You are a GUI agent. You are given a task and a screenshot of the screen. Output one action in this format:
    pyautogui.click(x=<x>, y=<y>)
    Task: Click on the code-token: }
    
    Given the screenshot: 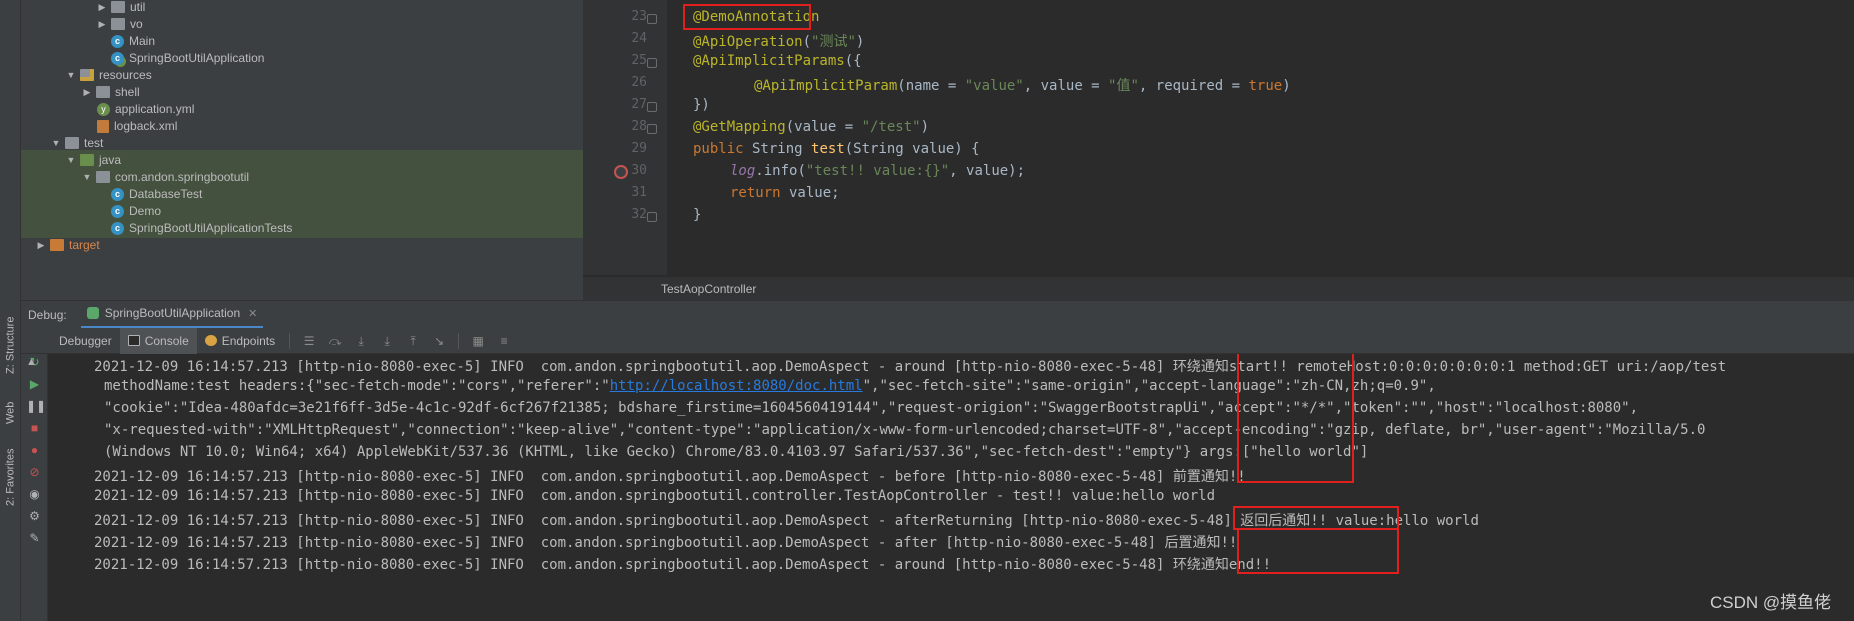 What is the action you would take?
    pyautogui.click(x=697, y=215)
    